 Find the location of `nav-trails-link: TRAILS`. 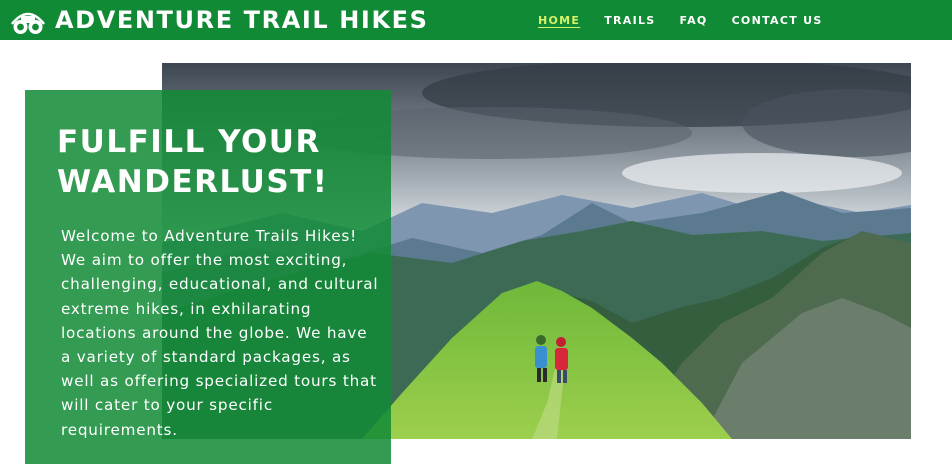

nav-trails-link: TRAILS is located at coordinates (629, 20).